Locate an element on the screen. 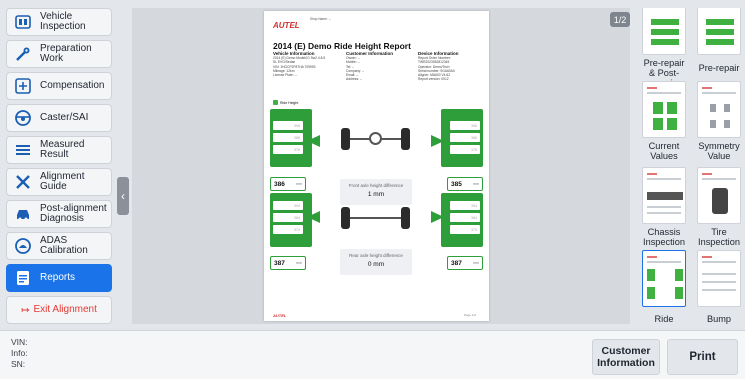 The width and height of the screenshot is (745, 379). sidebar-item-label: Preparation Work is located at coordinates (66, 53).